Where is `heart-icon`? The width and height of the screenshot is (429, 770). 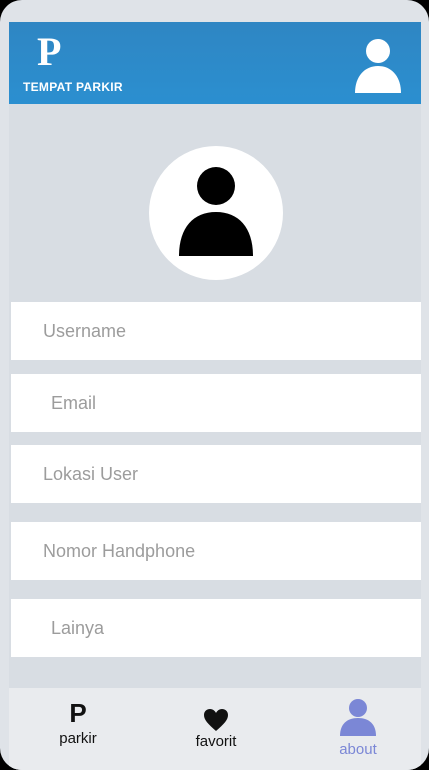
heart-icon is located at coordinates (216, 720).